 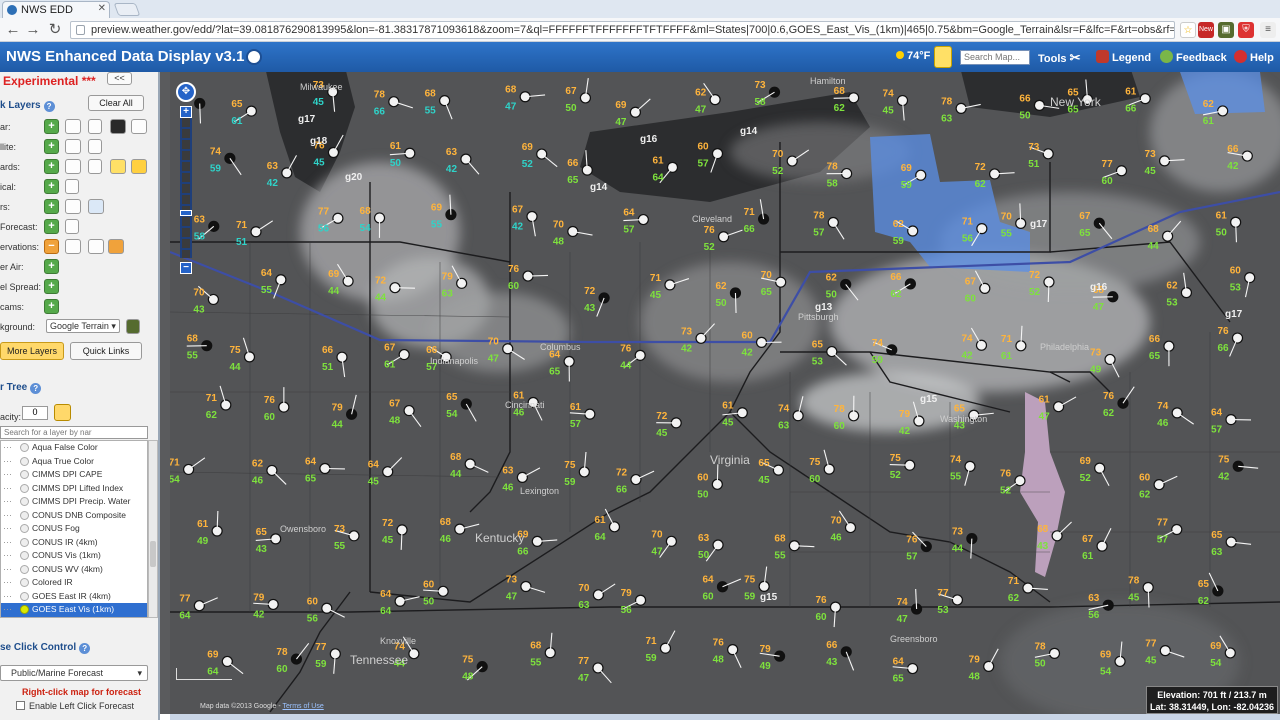 I want to click on click-control-dropdown: Public/Marine Forecast ▾, so click(x=74, y=673).